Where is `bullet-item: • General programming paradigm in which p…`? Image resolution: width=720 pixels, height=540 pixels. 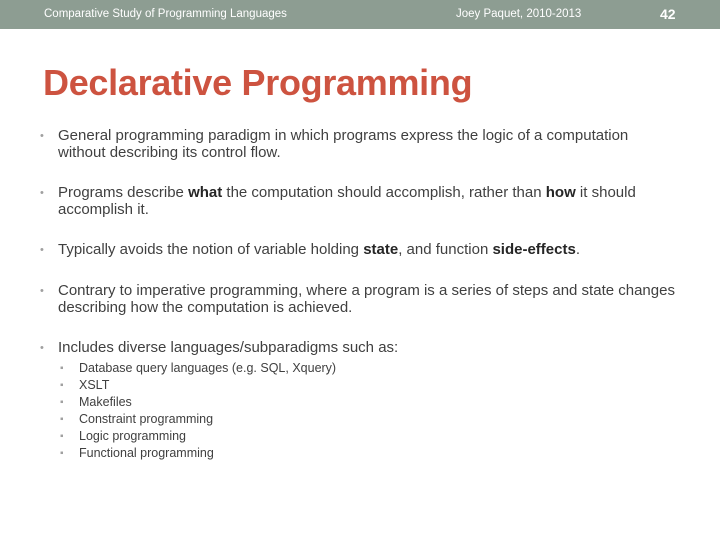 bullet-item: • General programming paradigm in which p… is located at coordinates (349, 144).